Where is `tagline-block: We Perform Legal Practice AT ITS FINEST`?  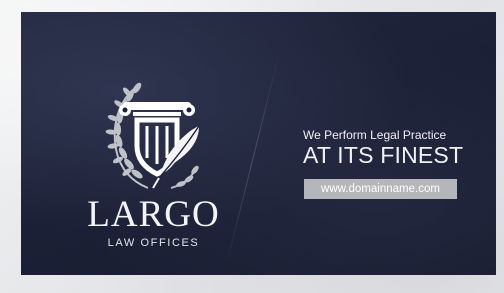
tagline-block: We Perform Legal Practice AT ITS FINEST is located at coordinates (383, 148).